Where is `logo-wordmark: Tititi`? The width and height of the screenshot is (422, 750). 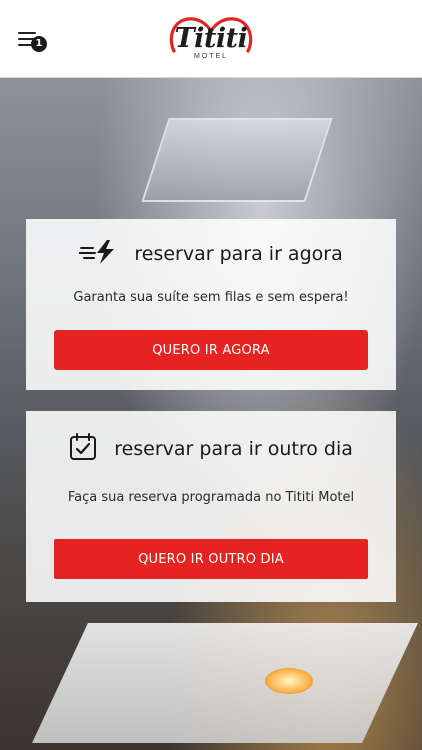 logo-wordmark: Tititi is located at coordinates (211, 38).